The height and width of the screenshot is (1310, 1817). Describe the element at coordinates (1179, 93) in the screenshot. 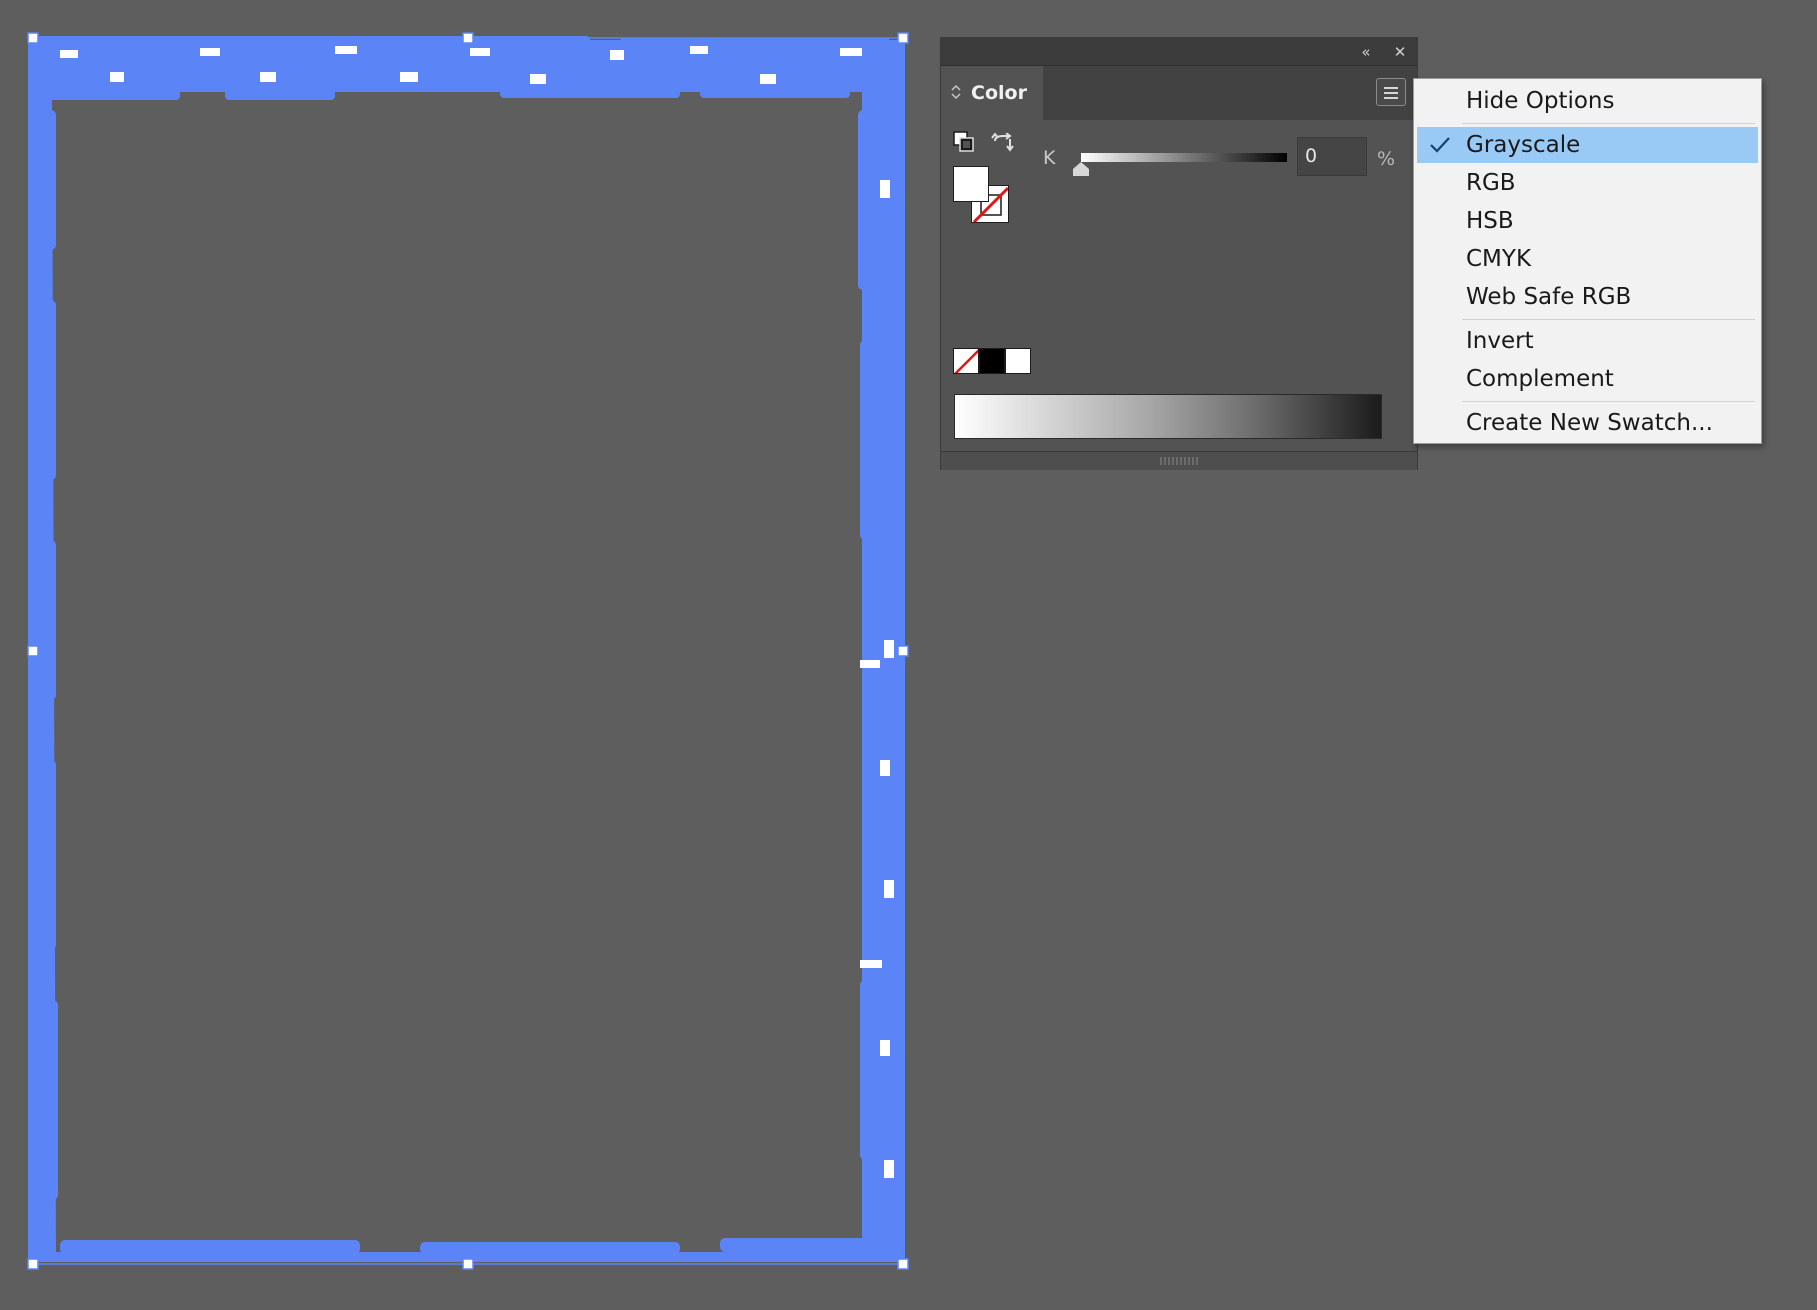

I see `panel-tab-row: Color` at that location.